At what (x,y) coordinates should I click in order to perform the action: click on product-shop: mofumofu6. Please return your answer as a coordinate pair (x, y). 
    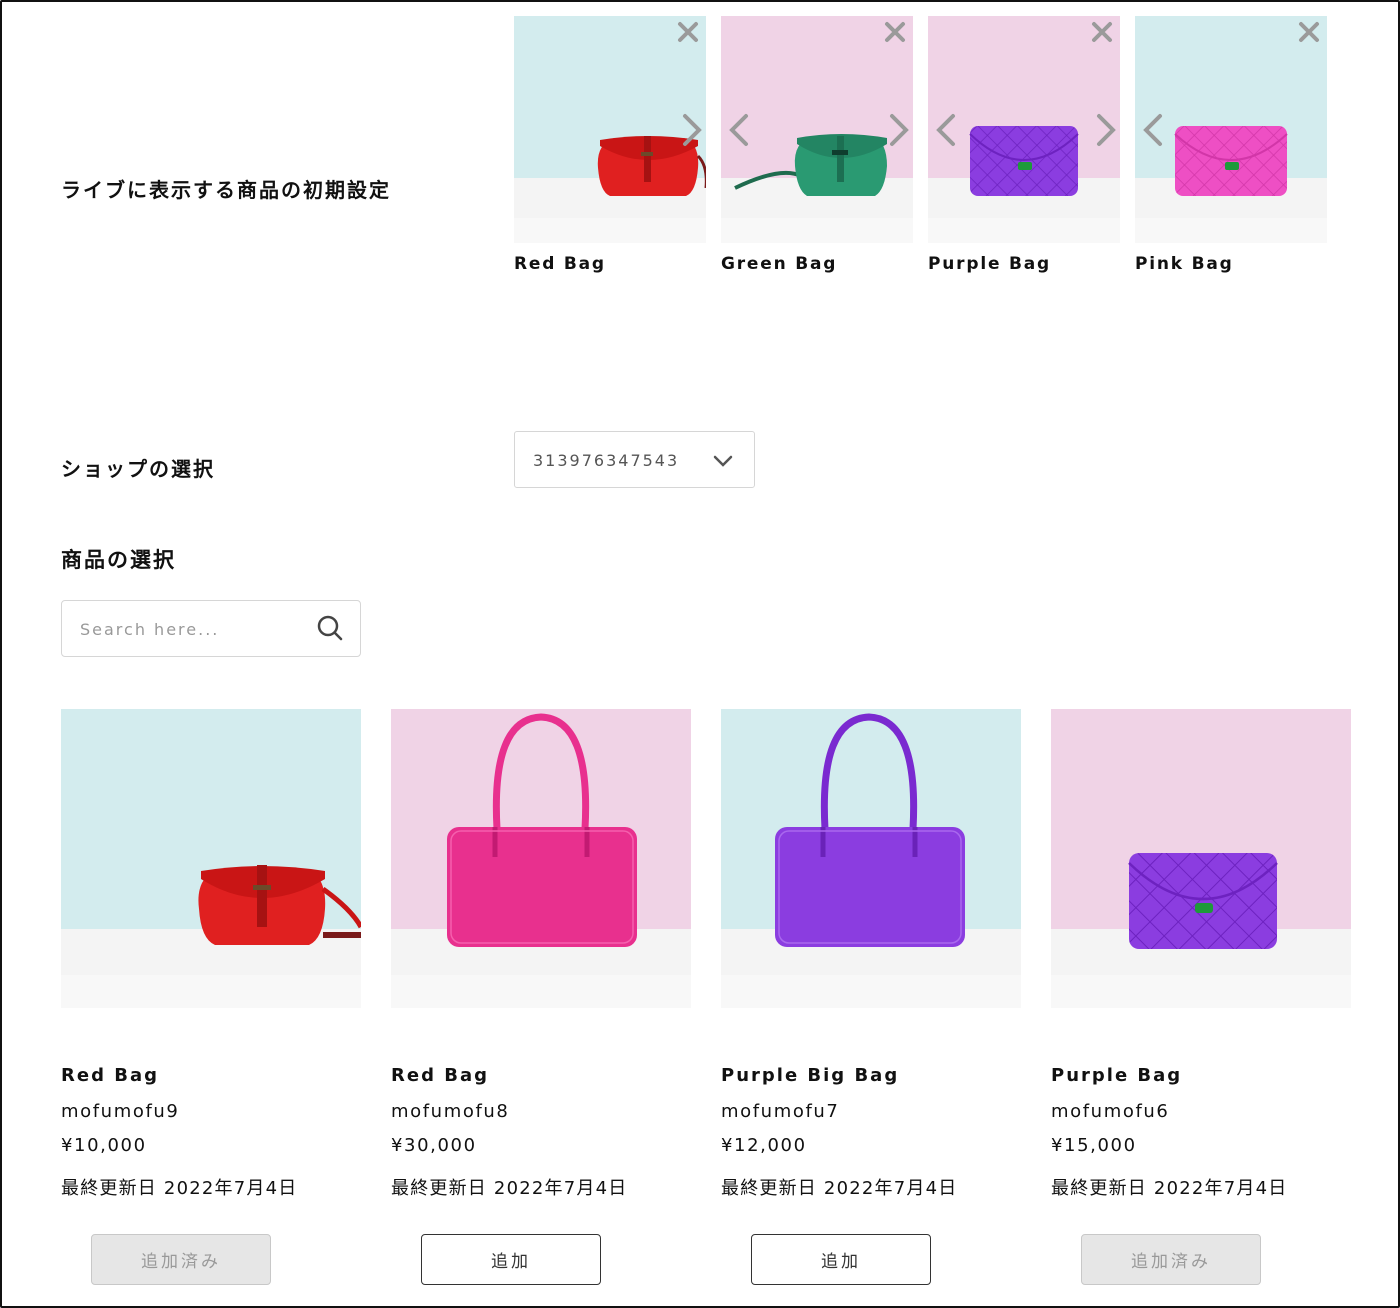
    Looking at the image, I should click on (1110, 1111).